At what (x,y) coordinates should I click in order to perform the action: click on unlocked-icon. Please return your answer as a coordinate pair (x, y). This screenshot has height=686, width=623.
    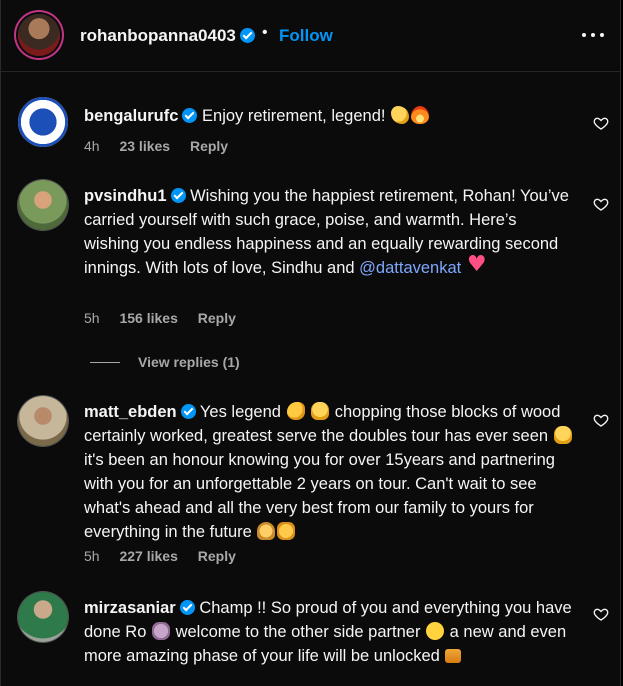
    Looking at the image, I should click on (453, 656).